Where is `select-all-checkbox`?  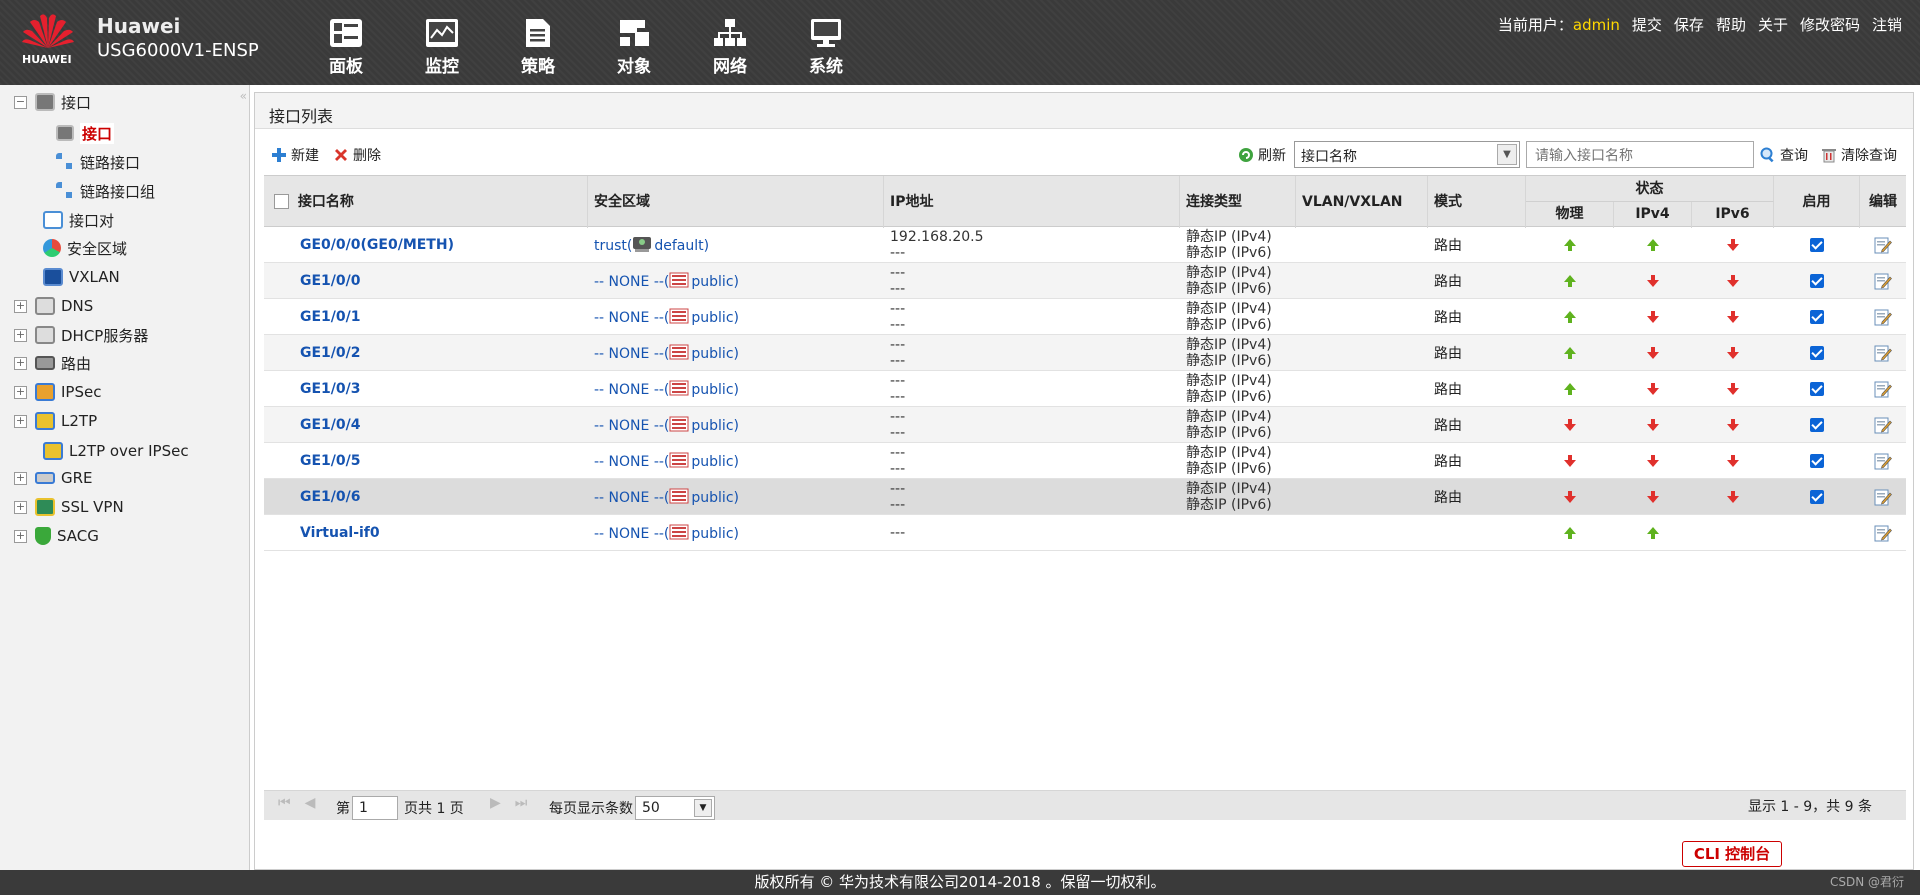 select-all-checkbox is located at coordinates (281, 201).